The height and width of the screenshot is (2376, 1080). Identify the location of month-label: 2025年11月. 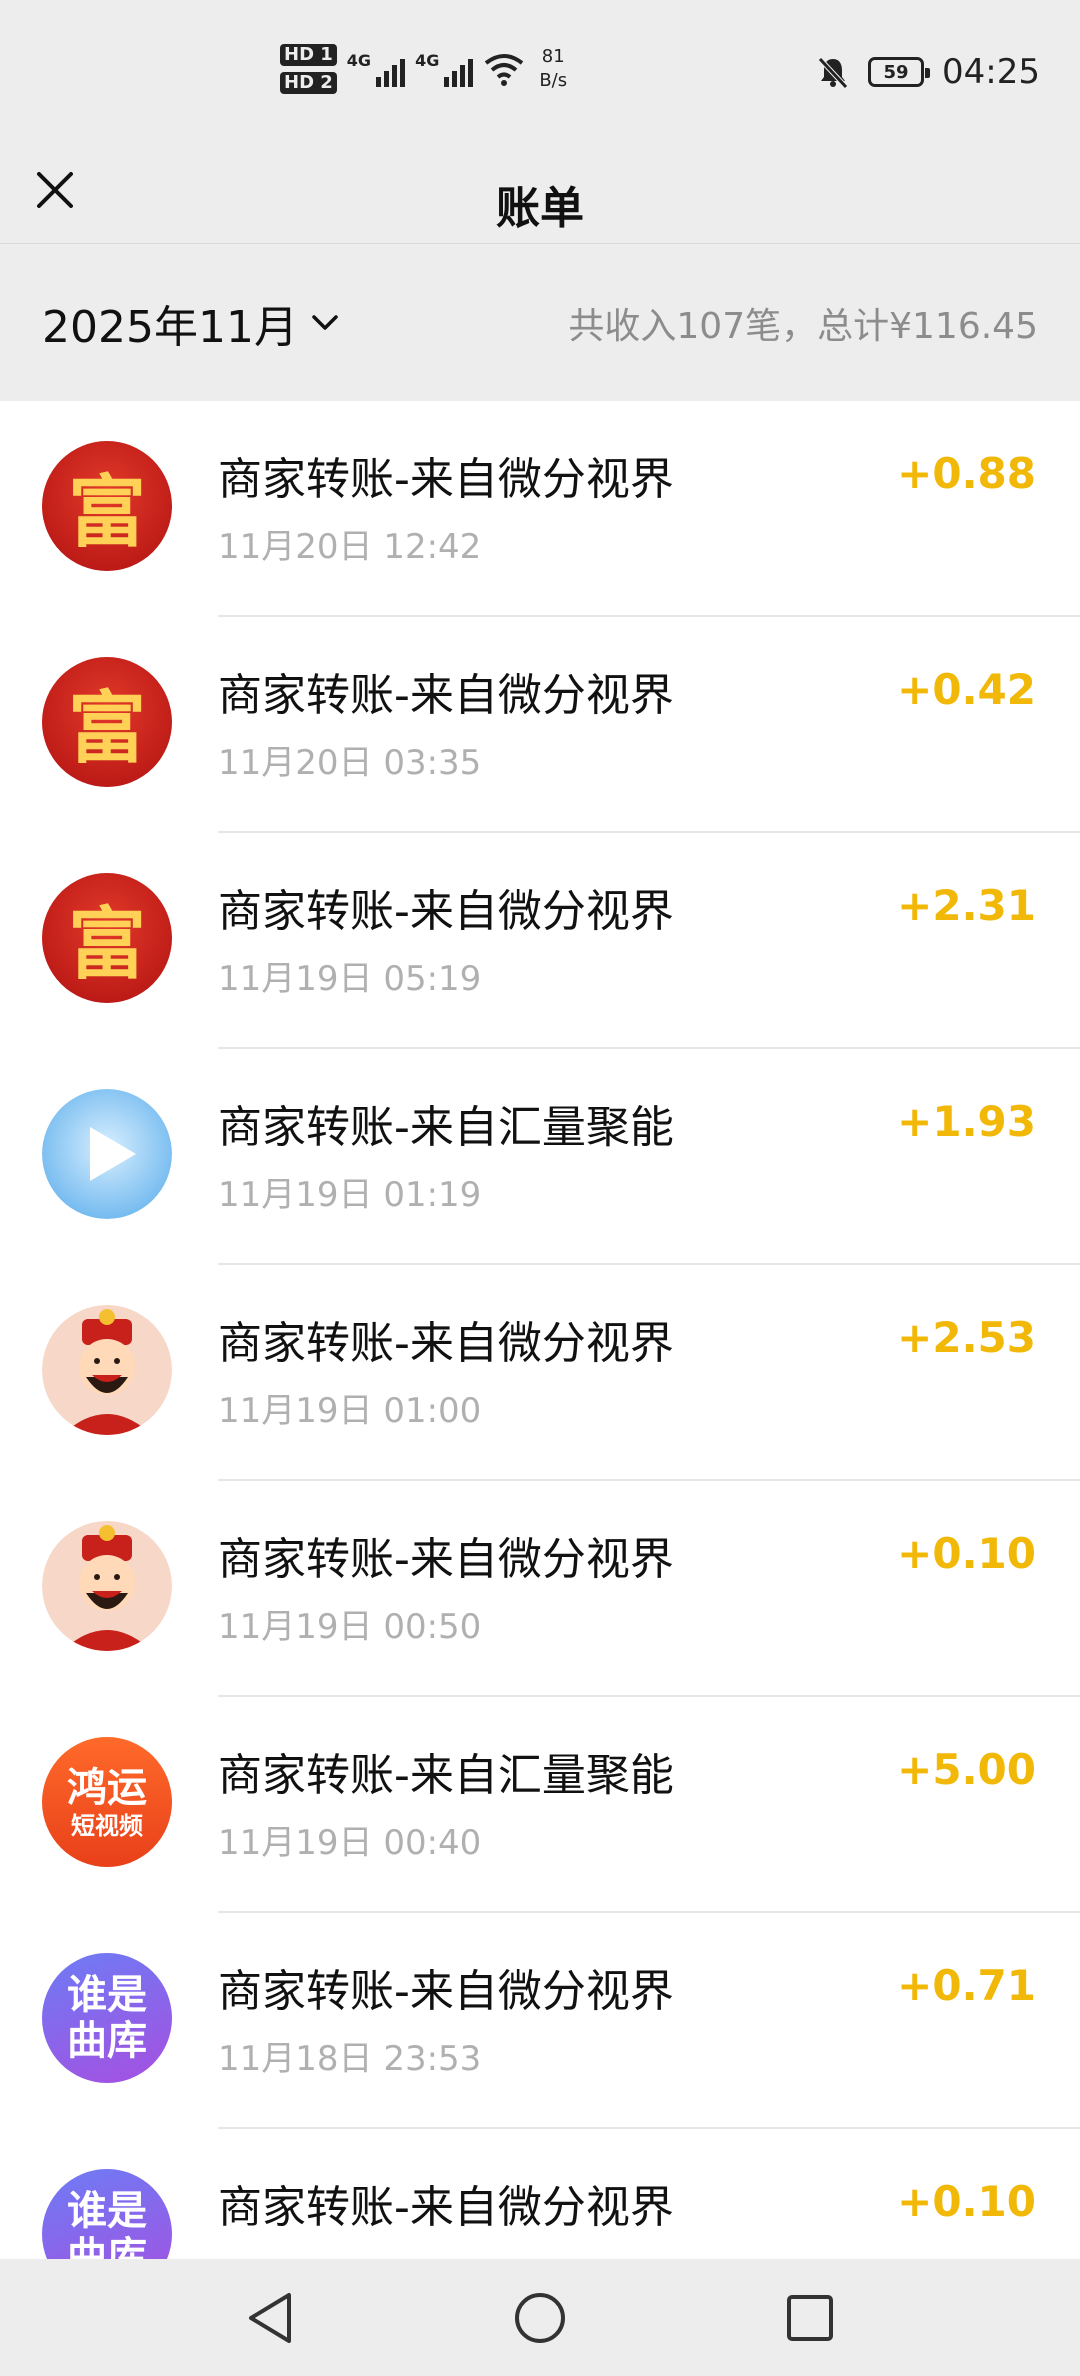
(170, 327).